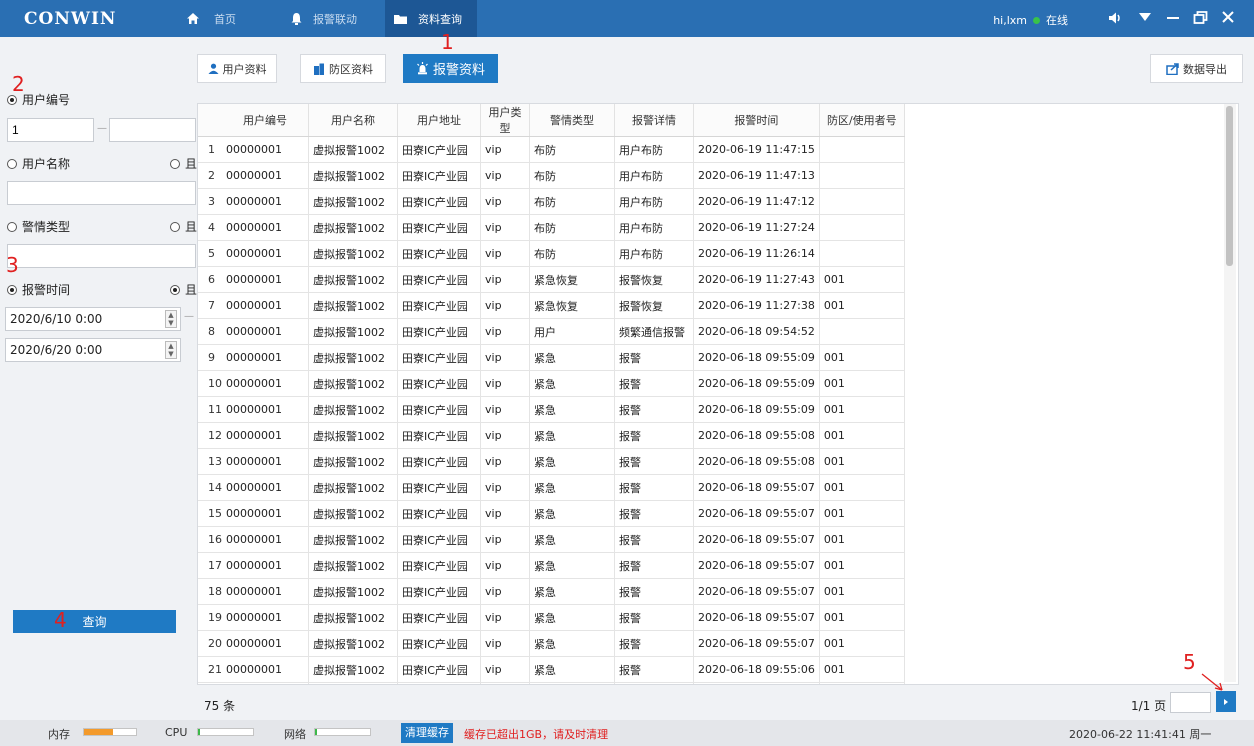 This screenshot has width=1254, height=746. What do you see at coordinates (152, 130) in the screenshot?
I see `user-no-to-input` at bounding box center [152, 130].